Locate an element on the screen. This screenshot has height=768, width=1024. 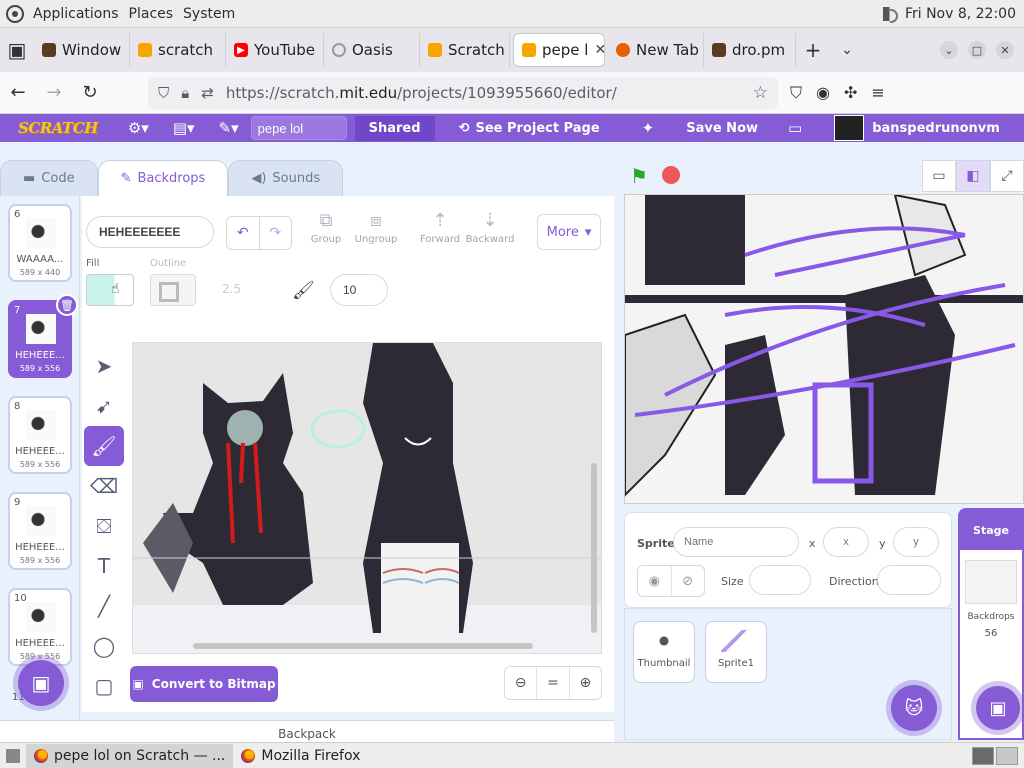
backdrop-item: 9 HEHEEE... 589 x 556 is located at coordinates (40, 531).